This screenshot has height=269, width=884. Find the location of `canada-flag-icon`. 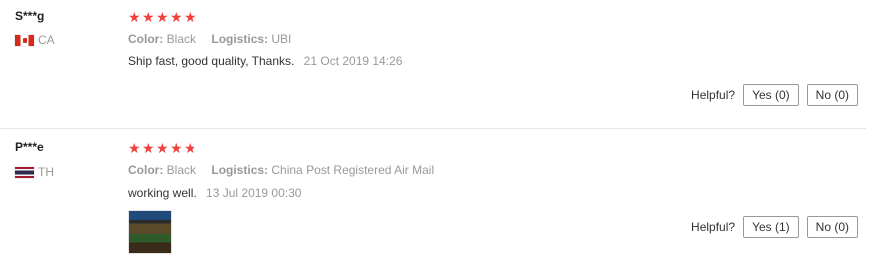

canada-flag-icon is located at coordinates (24, 40).